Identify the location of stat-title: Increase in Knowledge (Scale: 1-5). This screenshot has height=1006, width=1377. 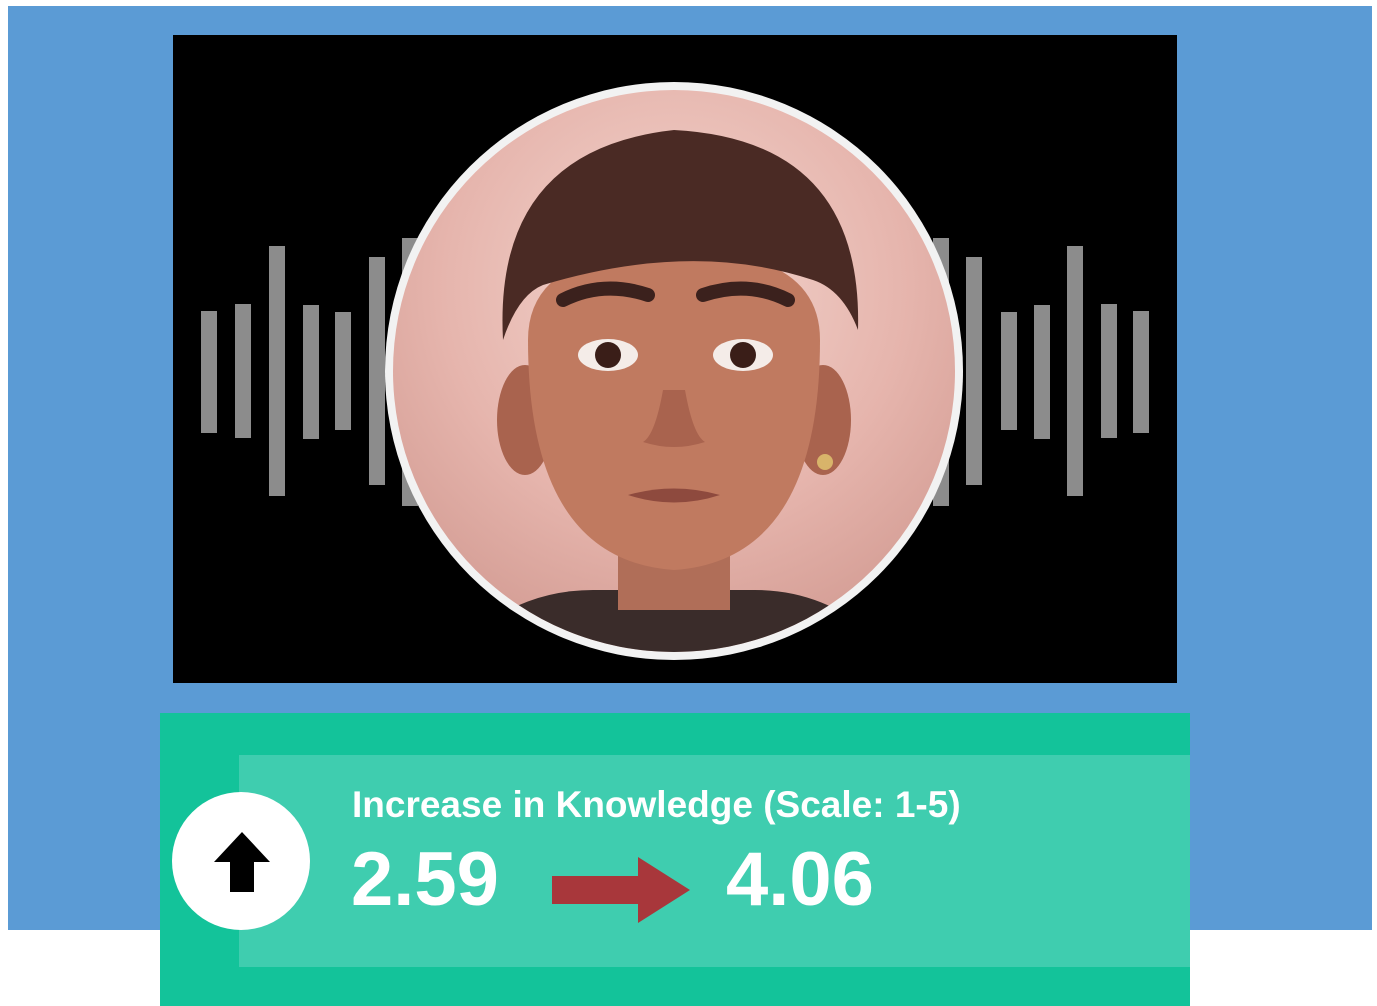
(656, 804).